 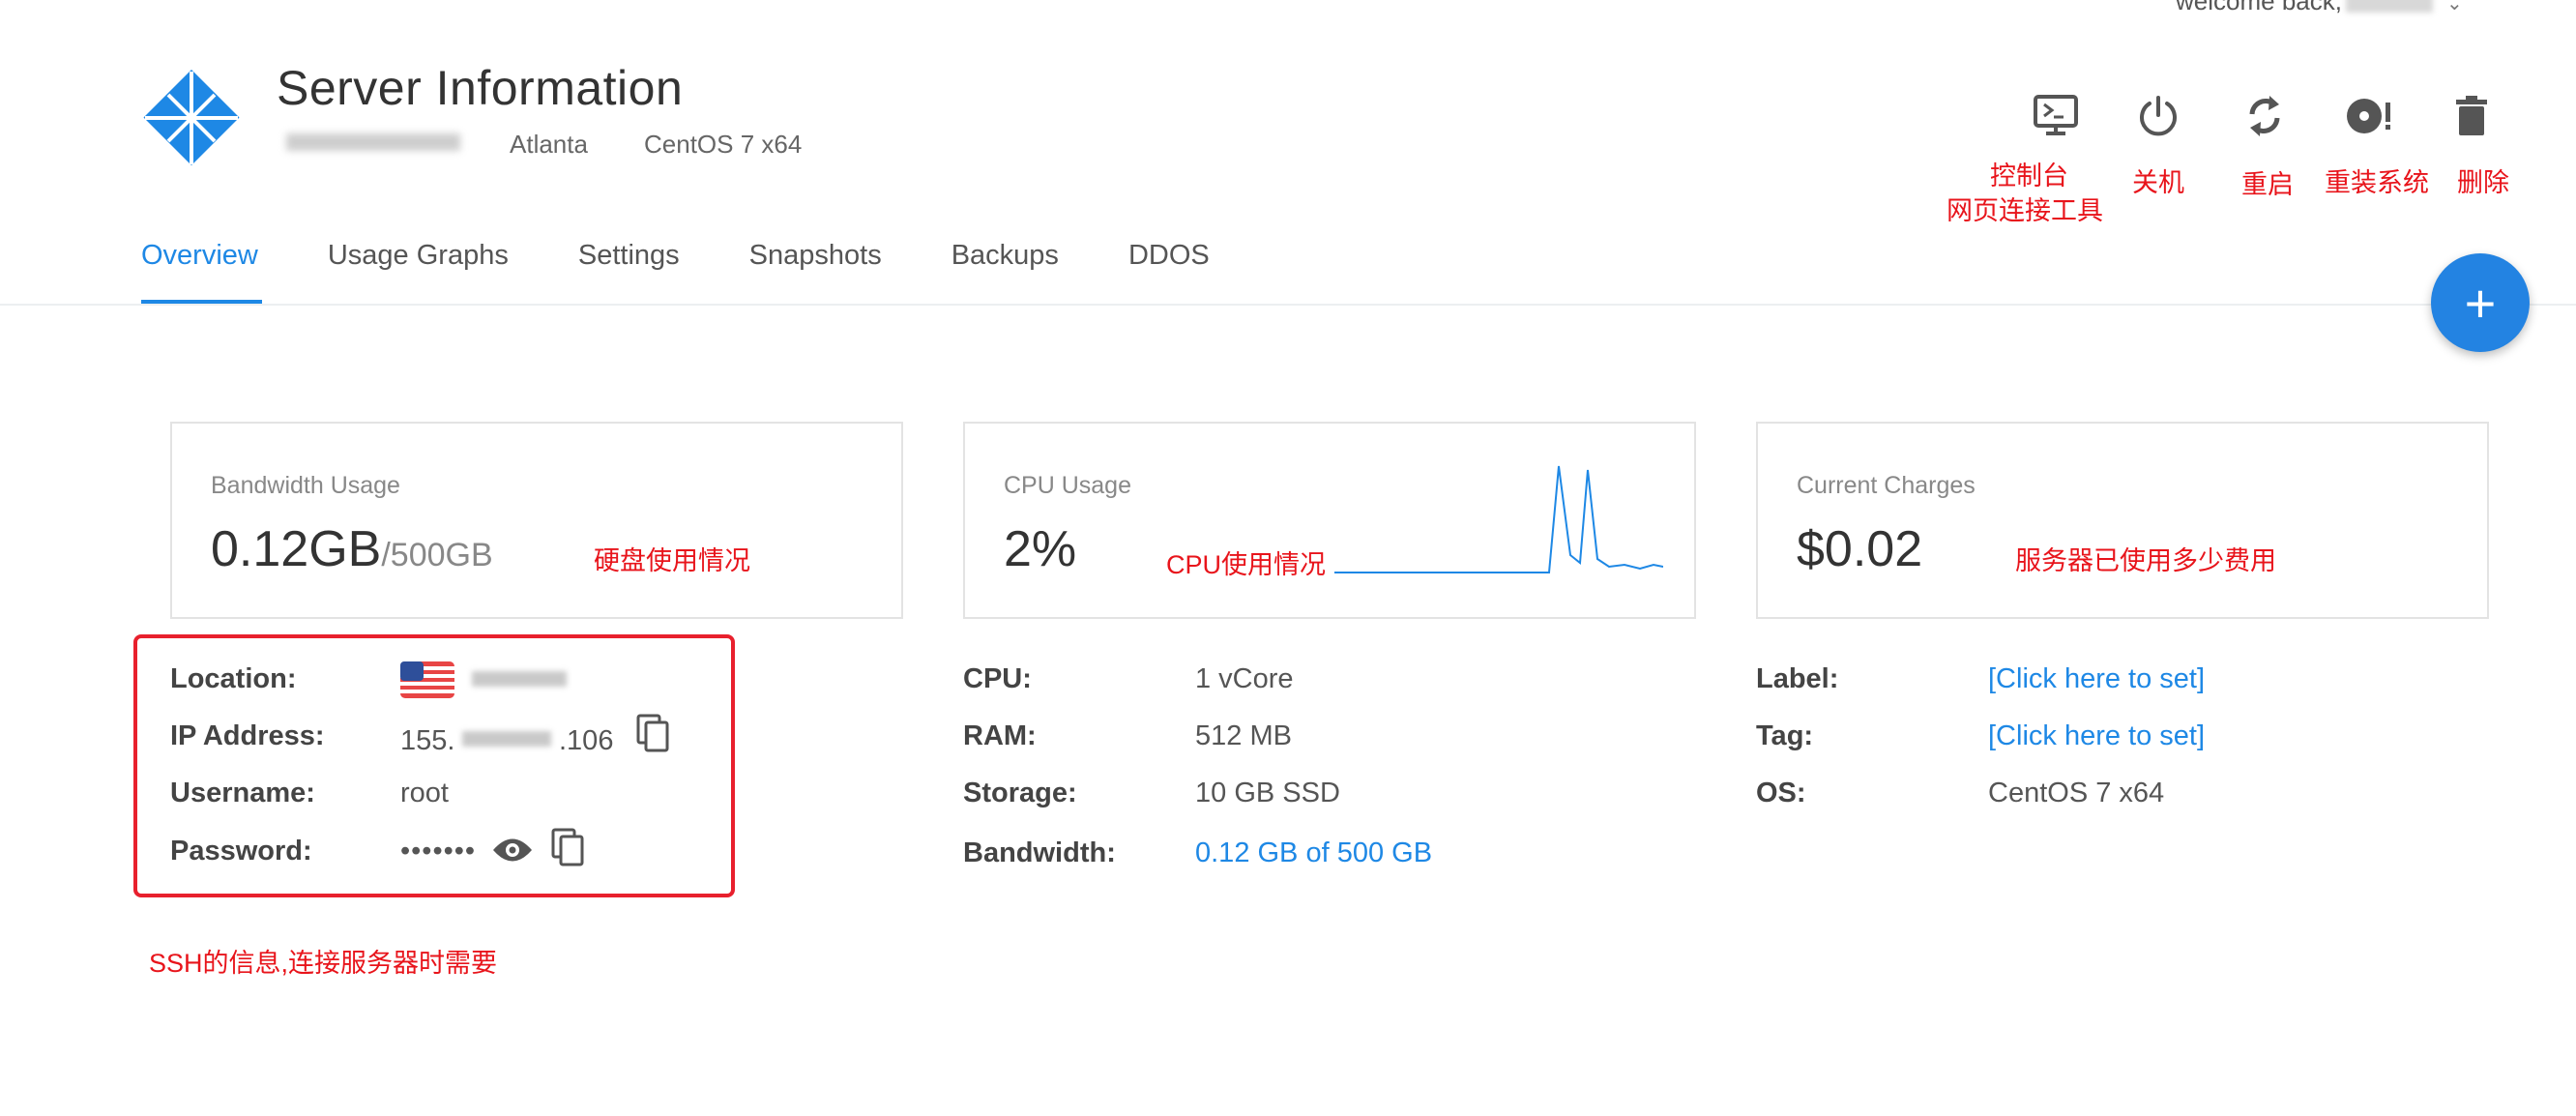 What do you see at coordinates (305, 485) in the screenshot?
I see `bandwidth-card-label: Bandwidth Usage` at bounding box center [305, 485].